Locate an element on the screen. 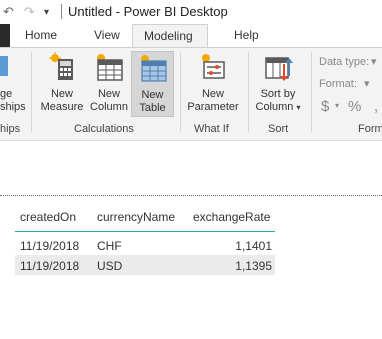  cell-exchangerate: 1,1401 is located at coordinates (253, 246).